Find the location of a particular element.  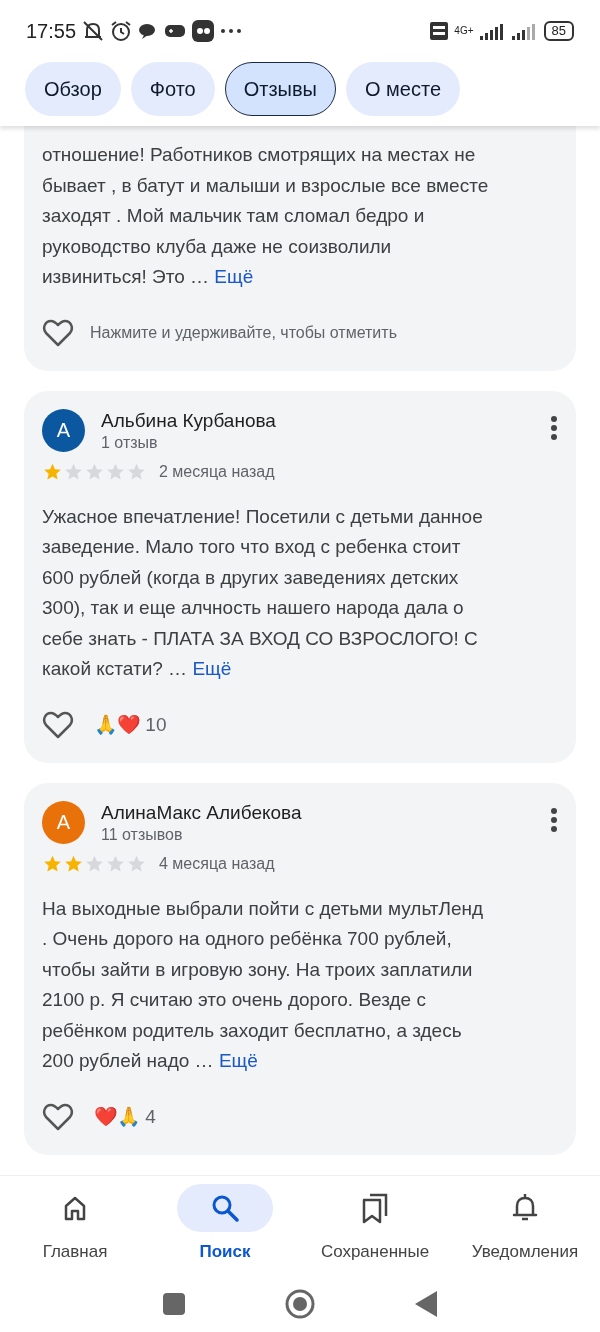

back-icon is located at coordinates (426, 1303).